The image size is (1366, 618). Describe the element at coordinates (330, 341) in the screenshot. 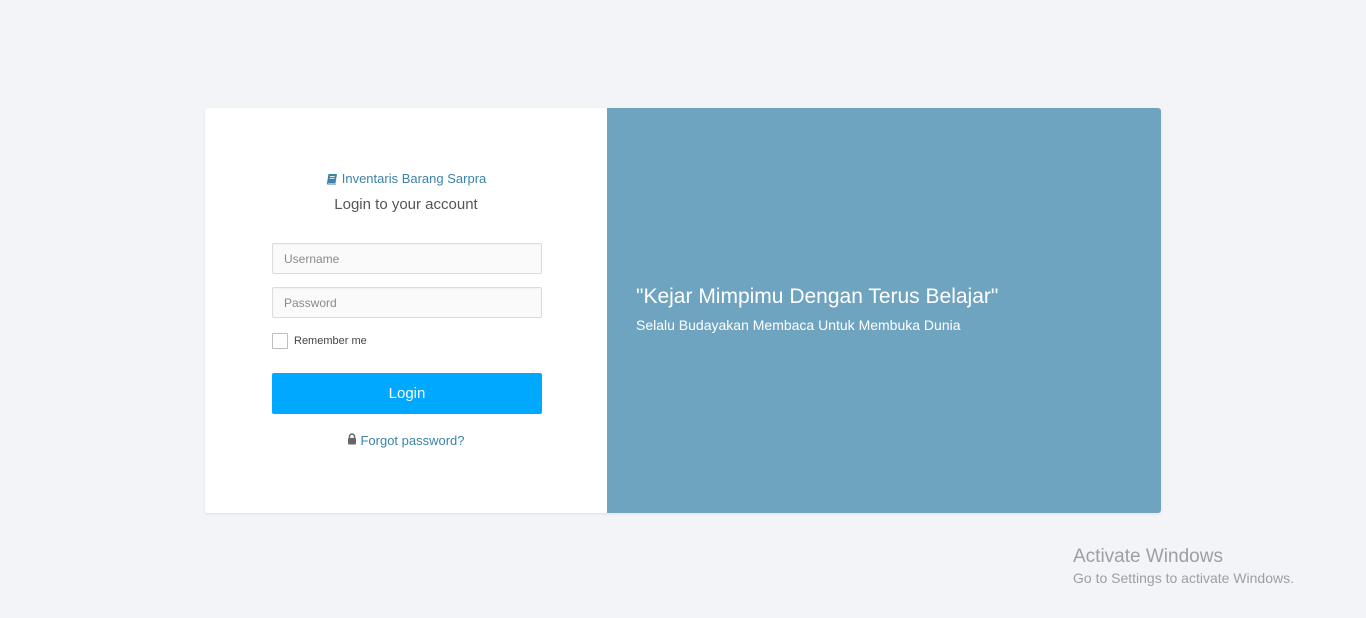

I see `remember-me-label: Remember me` at that location.